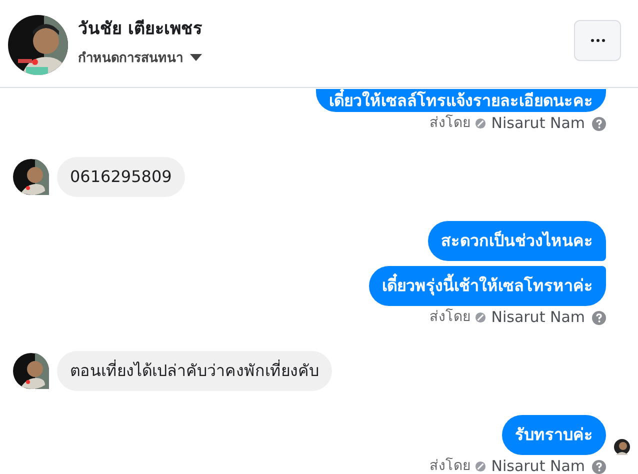 This screenshot has height=474, width=638. I want to click on sent-message: สะดวกเป็นช่วงไหนคะ, so click(517, 241).